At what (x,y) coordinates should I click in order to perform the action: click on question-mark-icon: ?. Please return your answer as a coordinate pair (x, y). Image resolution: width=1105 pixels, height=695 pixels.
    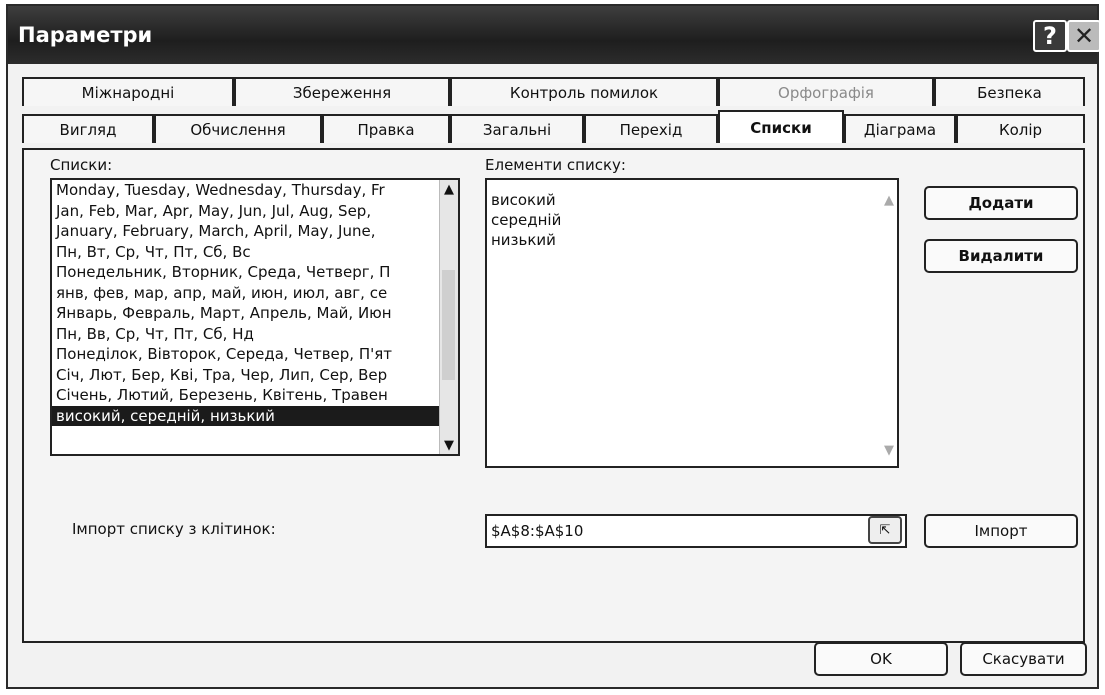
    Looking at the image, I should click on (1050, 36).